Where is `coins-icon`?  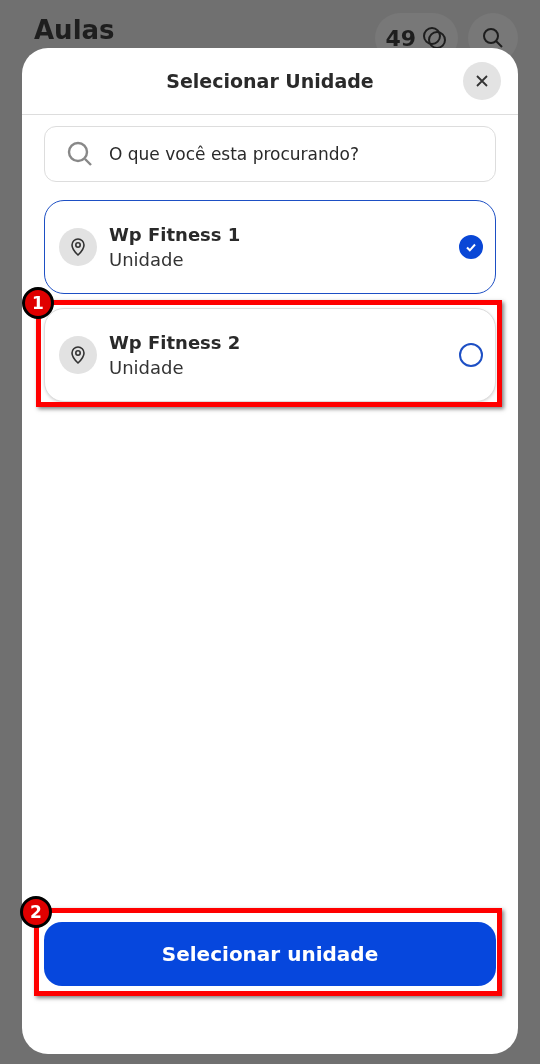
coins-icon is located at coordinates (435, 38).